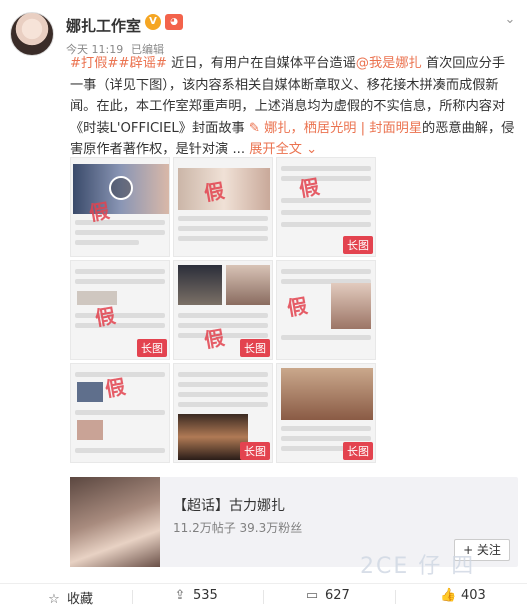 This screenshot has height=609, width=527. What do you see at coordinates (153, 22) in the screenshot?
I see `verified-icon: V` at bounding box center [153, 22].